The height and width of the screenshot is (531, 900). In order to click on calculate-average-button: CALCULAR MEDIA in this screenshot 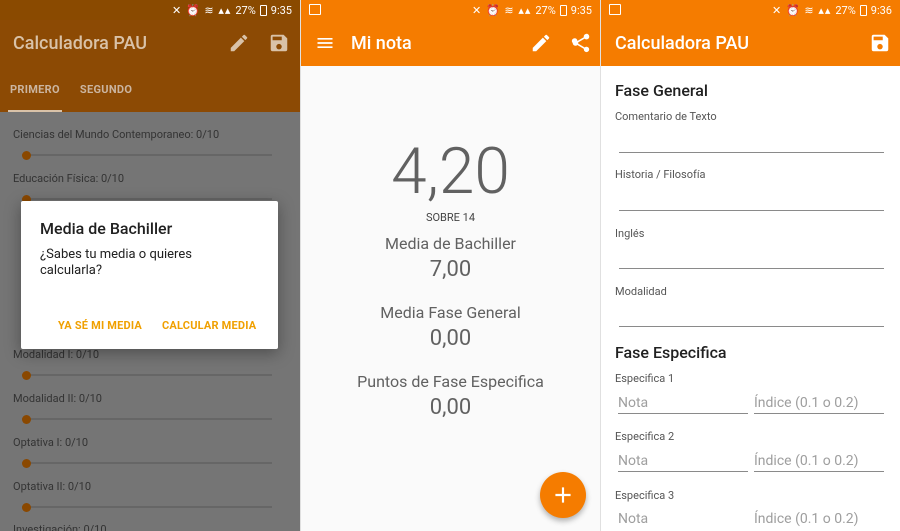, I will do `click(209, 325)`.